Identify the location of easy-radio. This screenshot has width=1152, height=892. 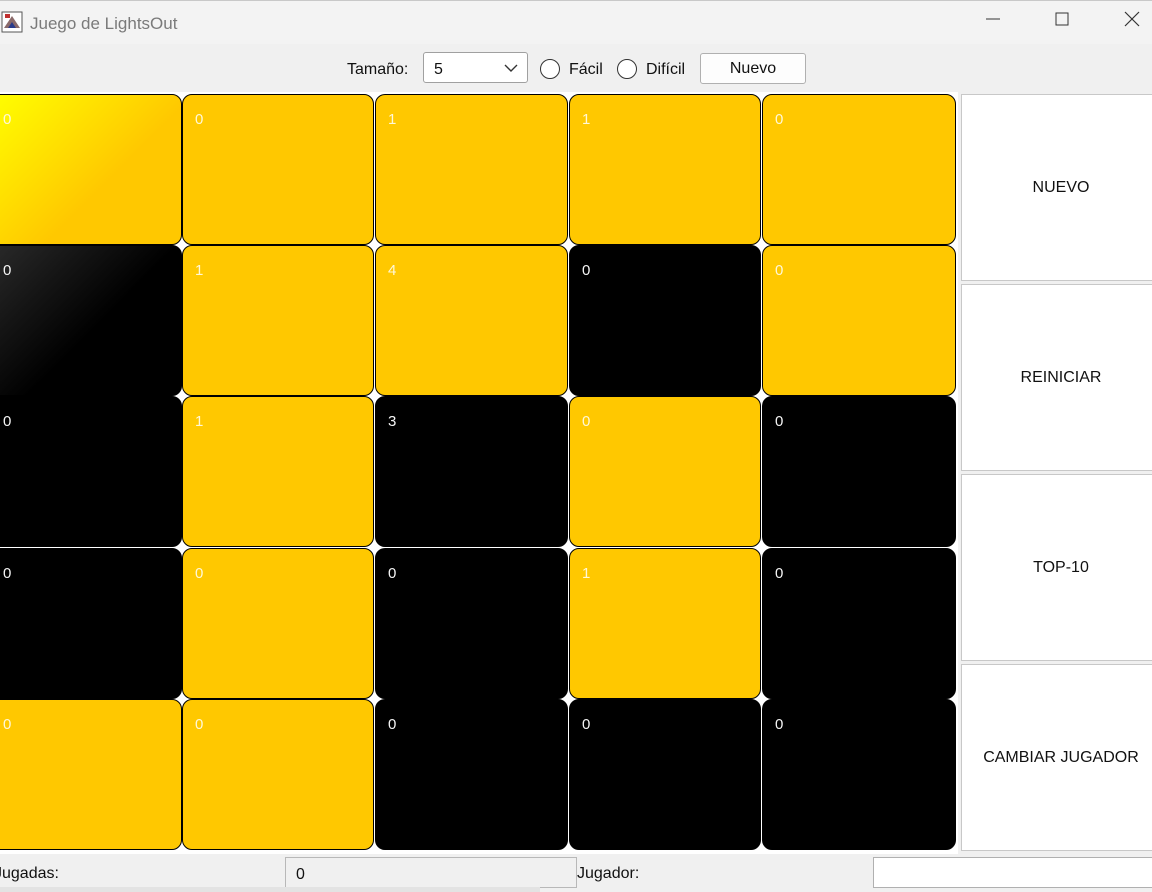
(550, 69).